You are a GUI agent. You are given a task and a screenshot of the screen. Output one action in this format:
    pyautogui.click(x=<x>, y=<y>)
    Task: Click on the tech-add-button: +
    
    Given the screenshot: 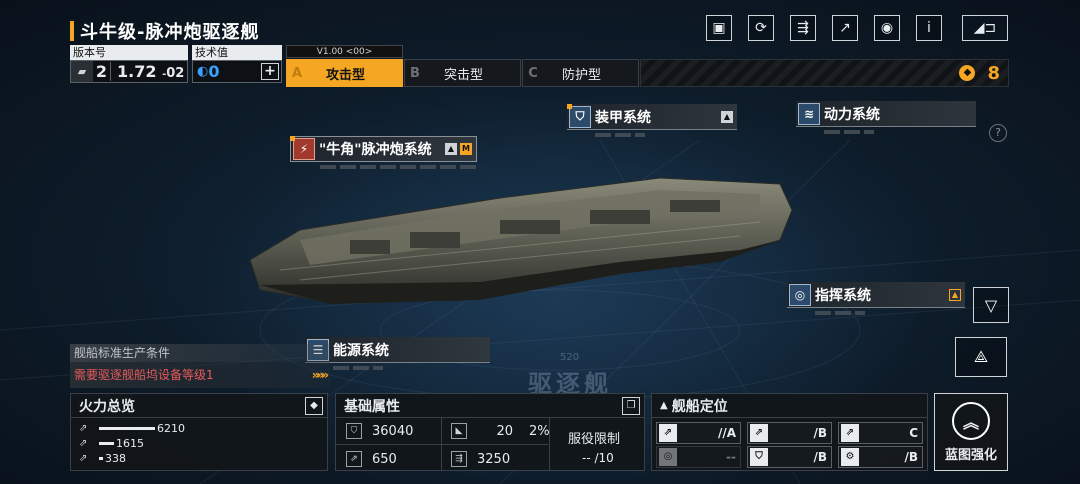 What is the action you would take?
    pyautogui.click(x=270, y=71)
    